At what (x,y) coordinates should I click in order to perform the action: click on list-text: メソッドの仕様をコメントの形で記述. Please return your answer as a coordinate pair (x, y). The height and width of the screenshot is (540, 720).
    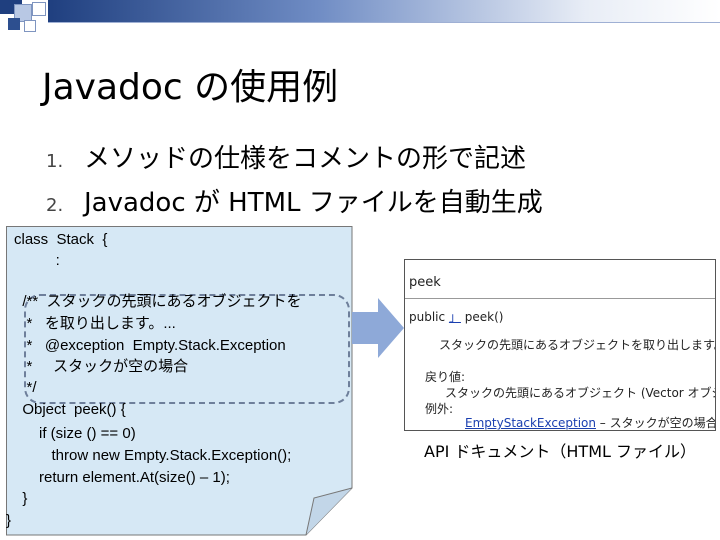
    Looking at the image, I should click on (305, 159).